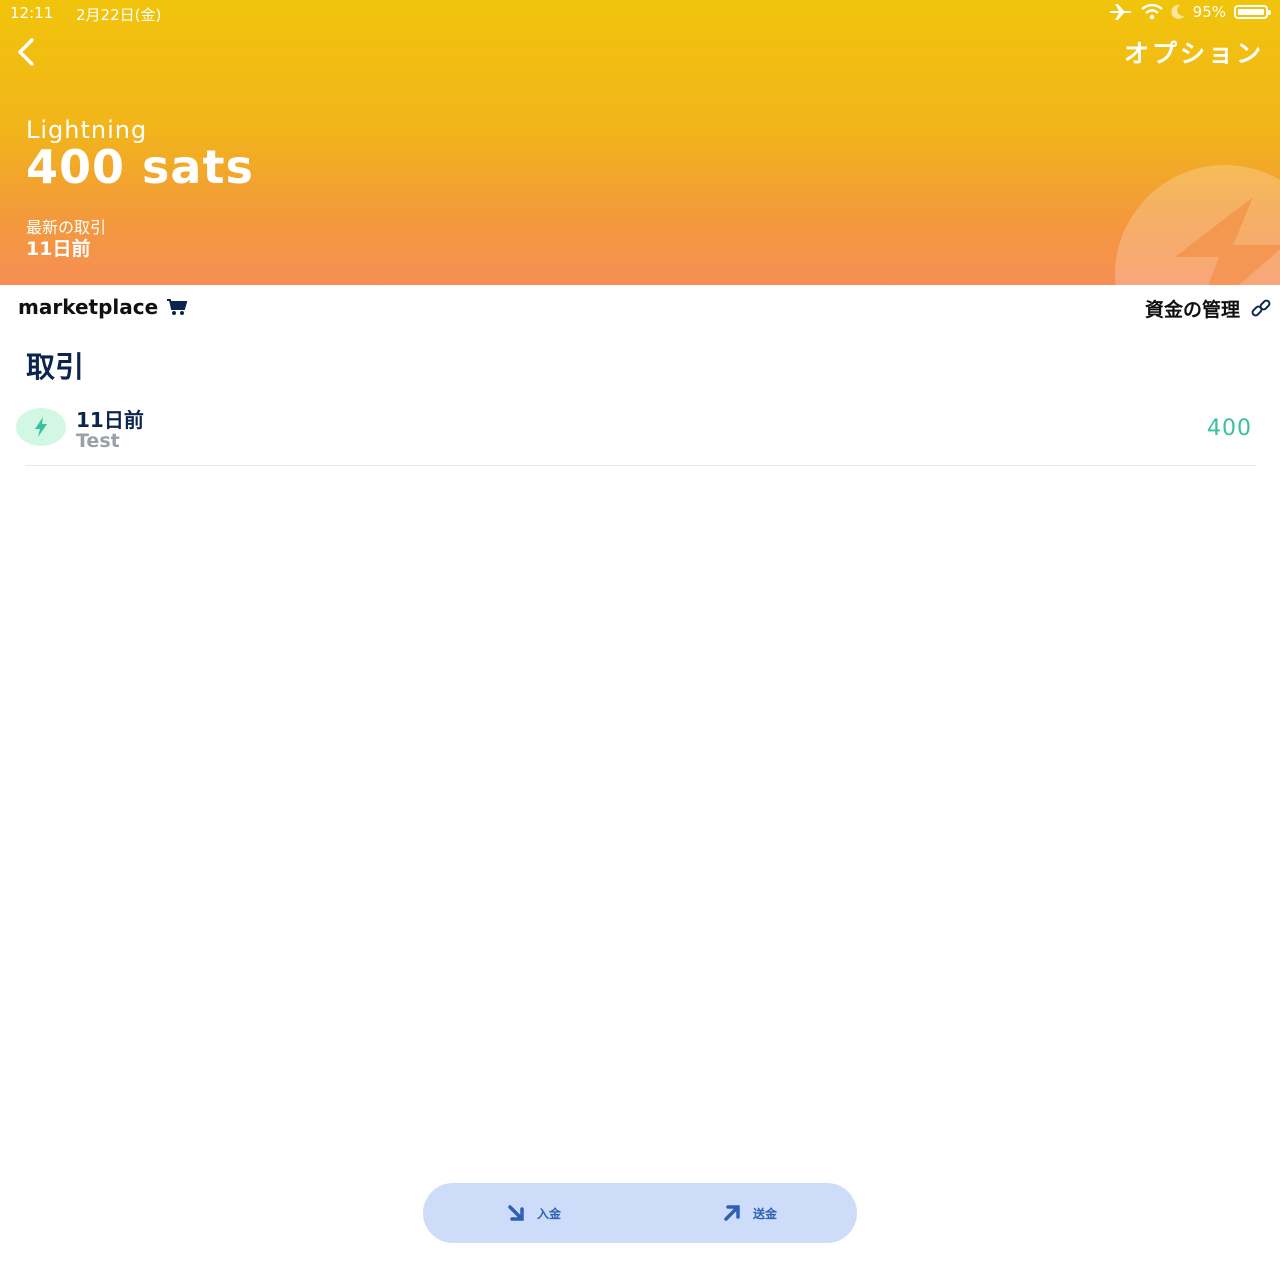 This screenshot has height=1280, width=1280. I want to click on status-date: 2月22日(金), so click(119, 15).